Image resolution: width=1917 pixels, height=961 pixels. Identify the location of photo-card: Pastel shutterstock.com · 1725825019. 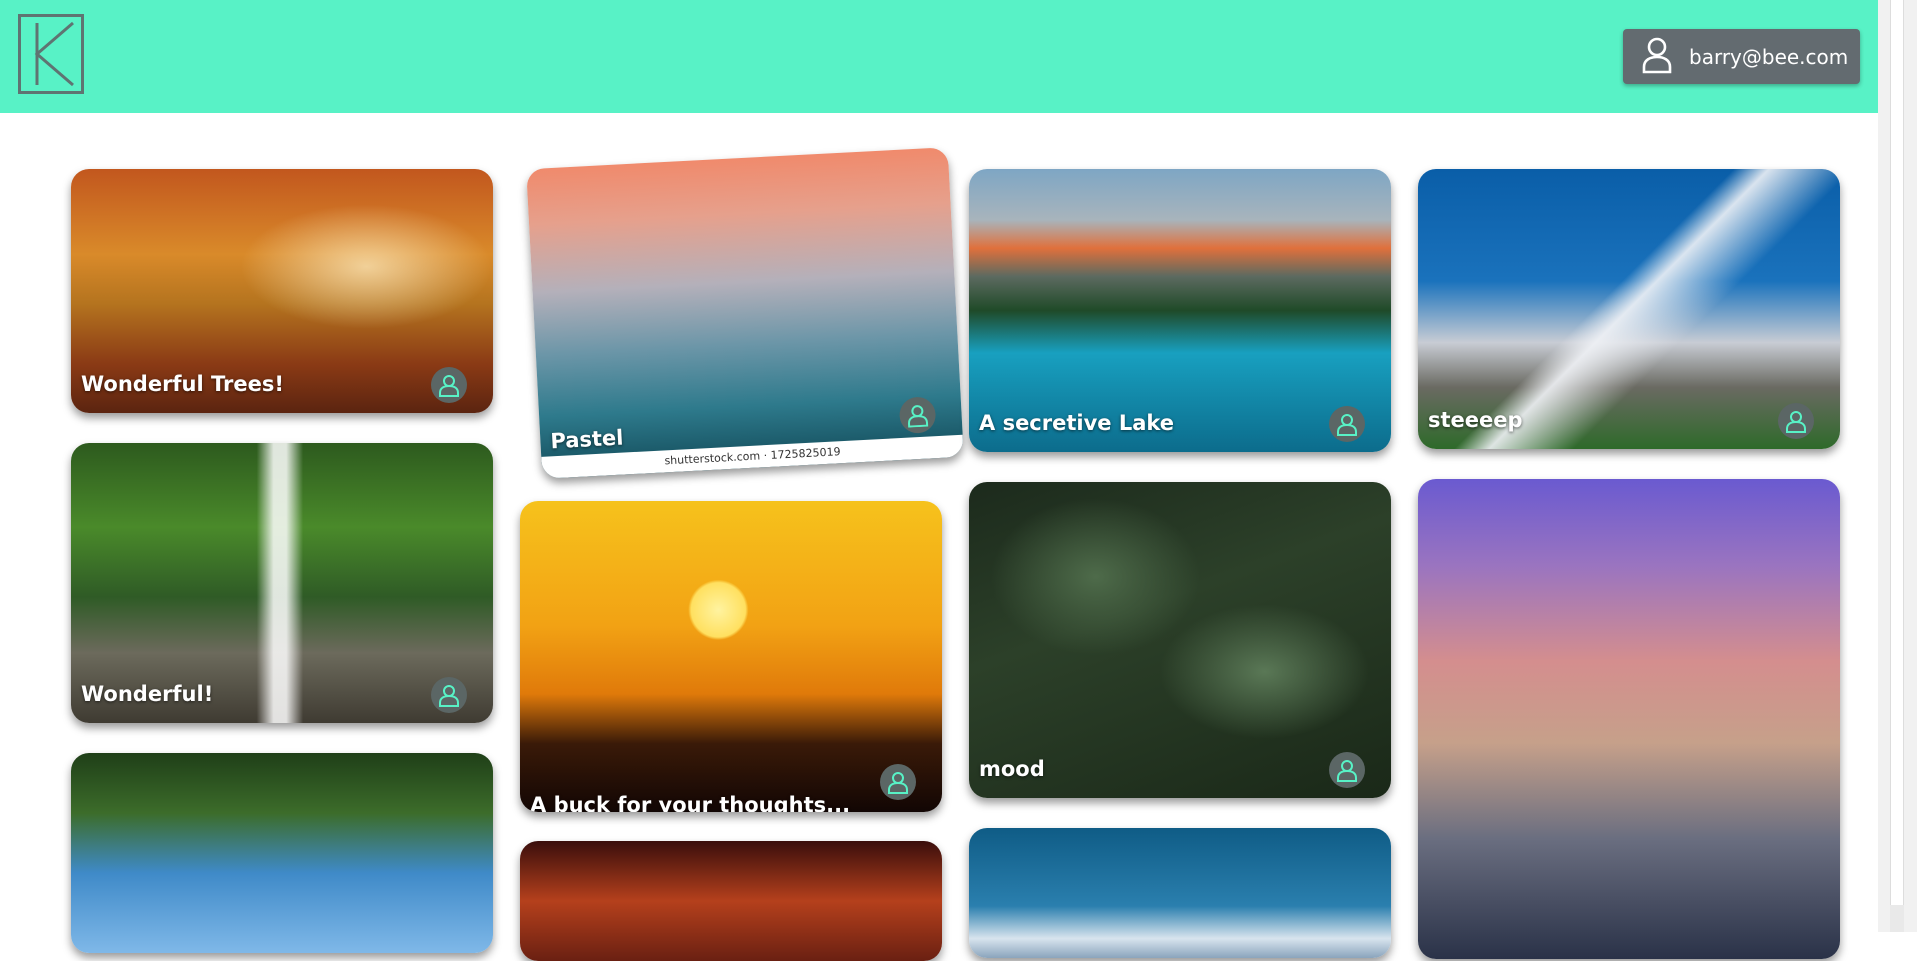
(745, 313).